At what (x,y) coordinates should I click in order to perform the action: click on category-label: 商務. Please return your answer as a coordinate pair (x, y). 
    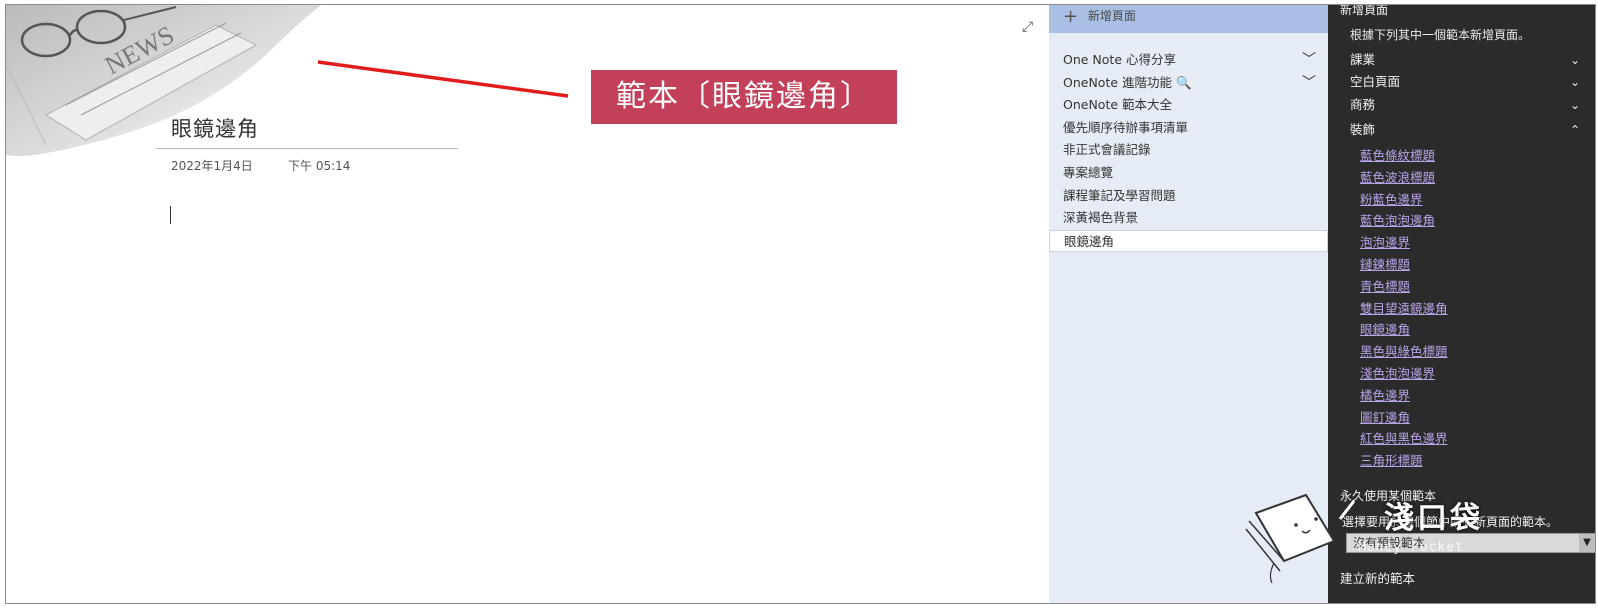
    Looking at the image, I should click on (1363, 104).